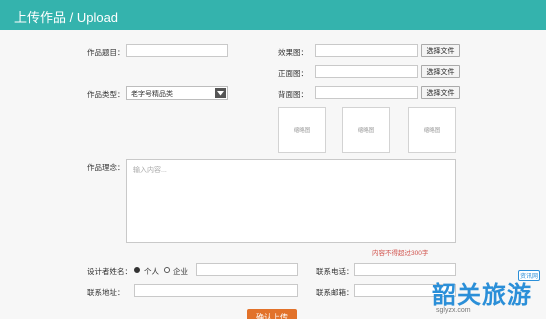 The width and height of the screenshot is (546, 319). What do you see at coordinates (293, 94) in the screenshot?
I see `back-image-label: 背面图：` at bounding box center [293, 94].